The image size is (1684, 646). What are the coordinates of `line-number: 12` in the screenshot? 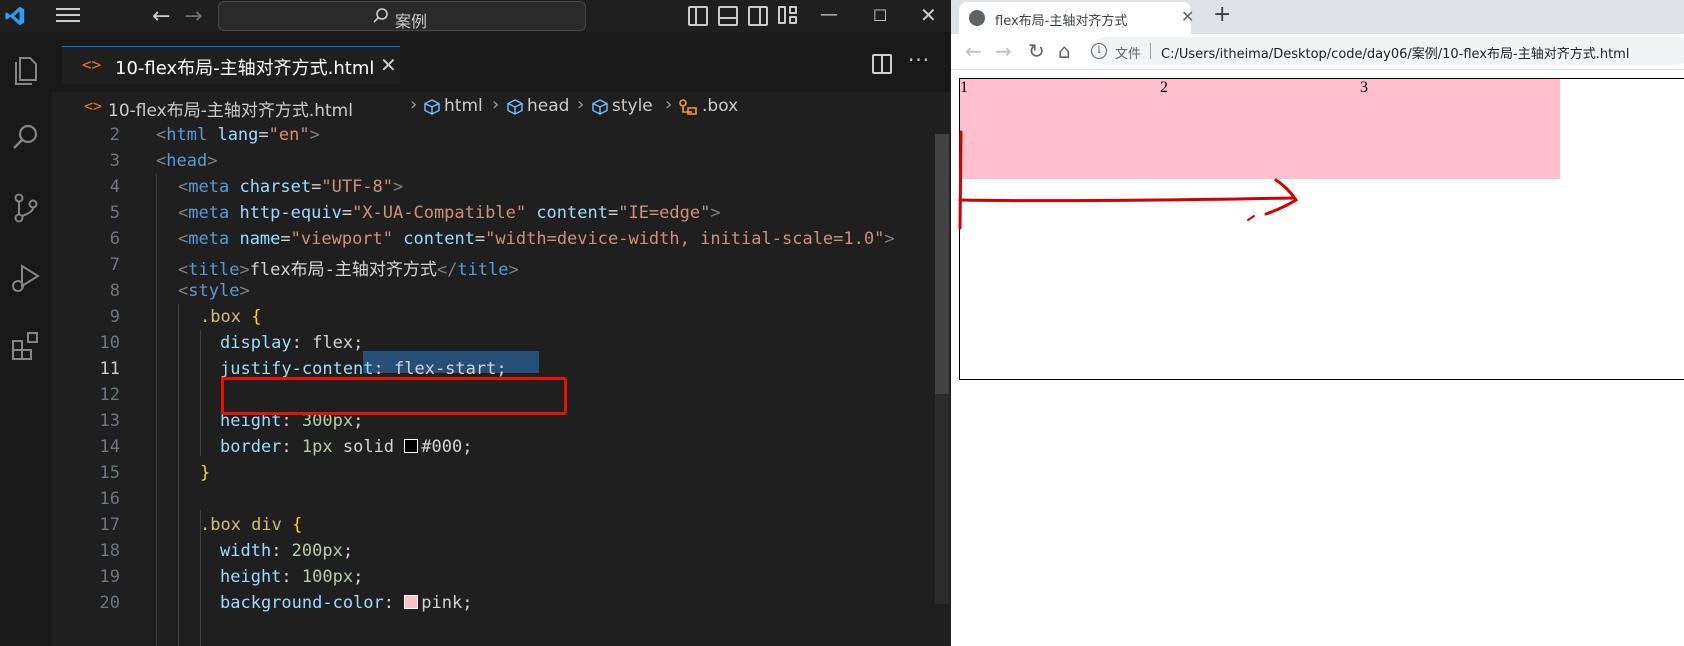 It's located at (109, 395).